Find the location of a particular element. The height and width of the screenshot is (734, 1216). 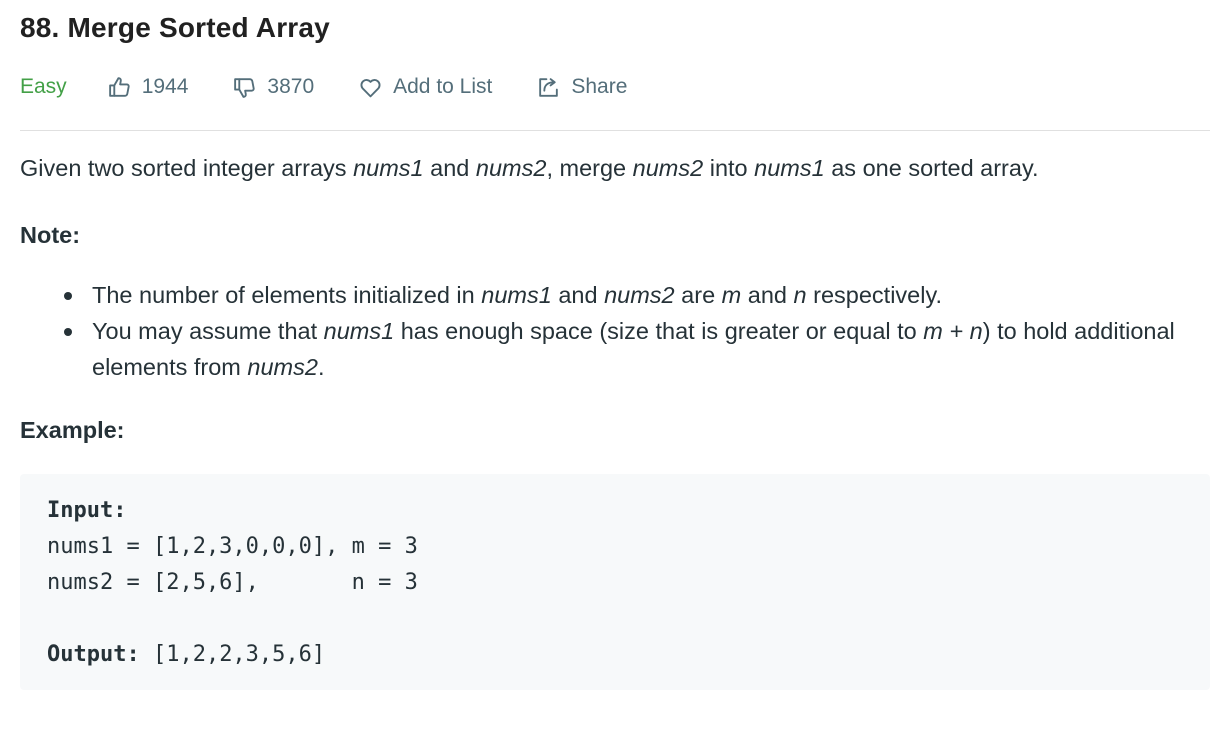

note-text: are is located at coordinates (698, 295).